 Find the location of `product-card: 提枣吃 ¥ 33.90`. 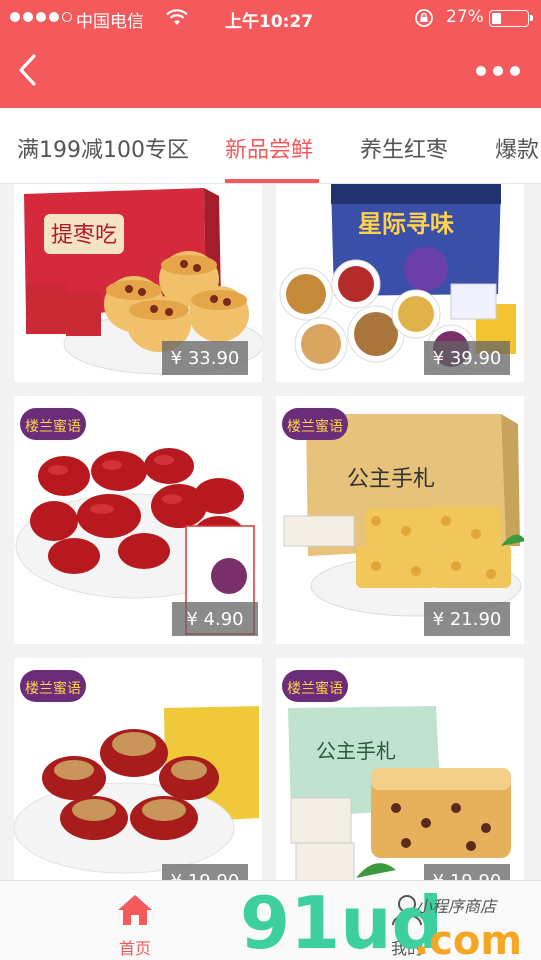

product-card: 提枣吃 ¥ 33.90 is located at coordinates (138, 283).